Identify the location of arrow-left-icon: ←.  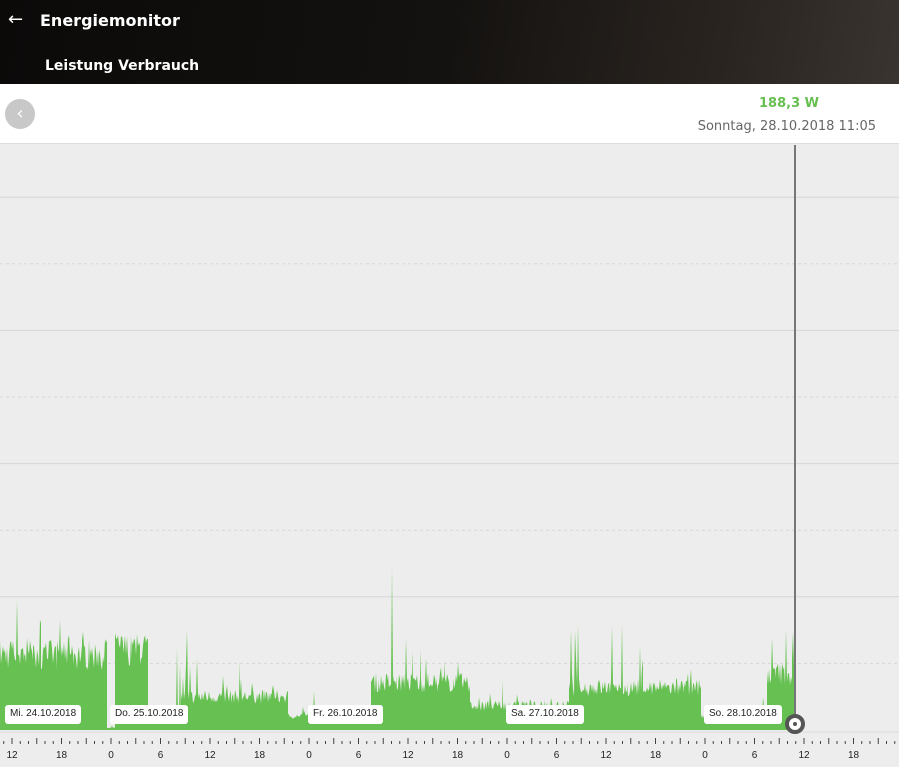
(15, 19).